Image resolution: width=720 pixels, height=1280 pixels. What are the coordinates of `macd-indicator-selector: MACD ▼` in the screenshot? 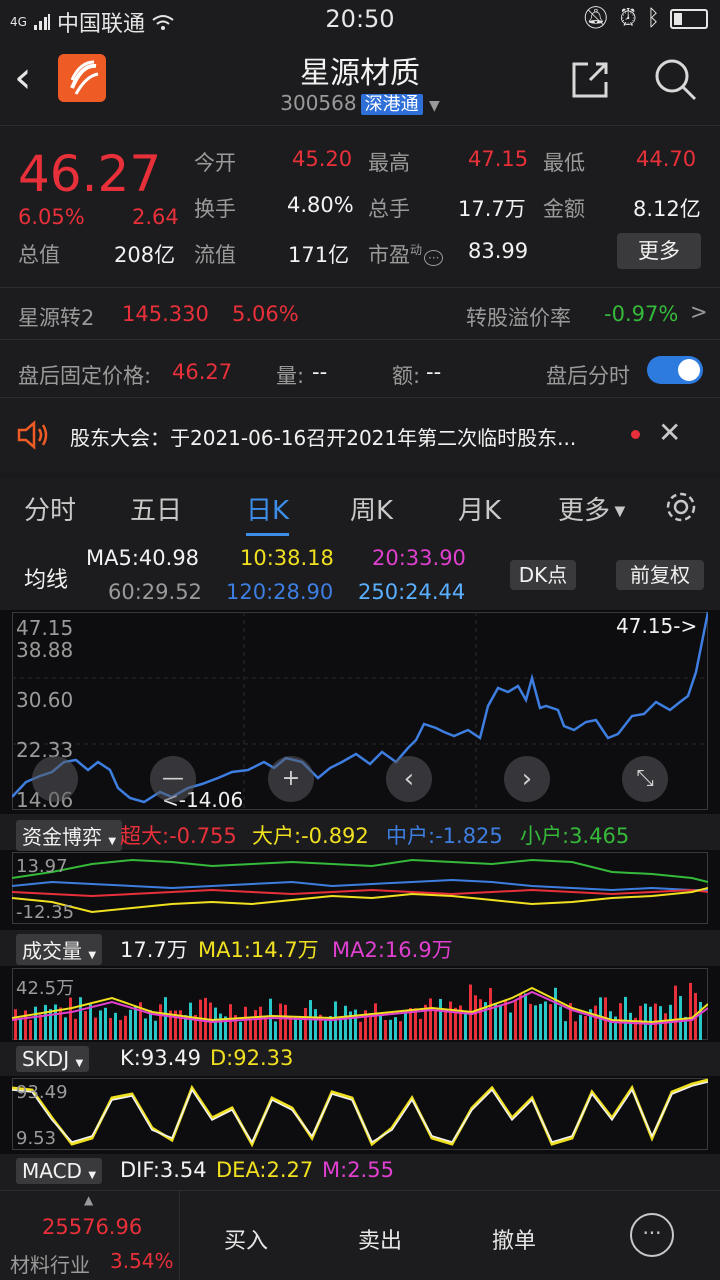 It's located at (59, 1171).